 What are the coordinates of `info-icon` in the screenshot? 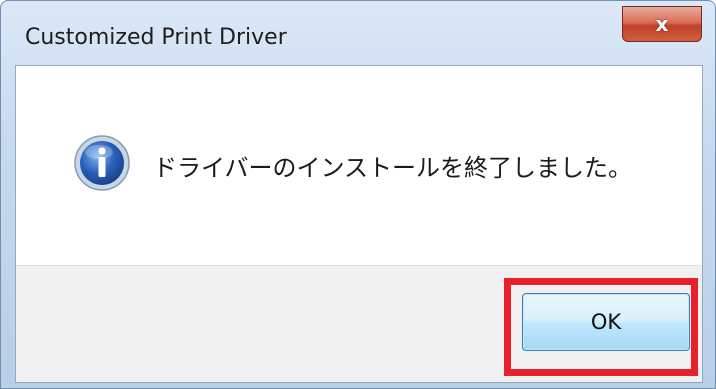 It's located at (102, 163).